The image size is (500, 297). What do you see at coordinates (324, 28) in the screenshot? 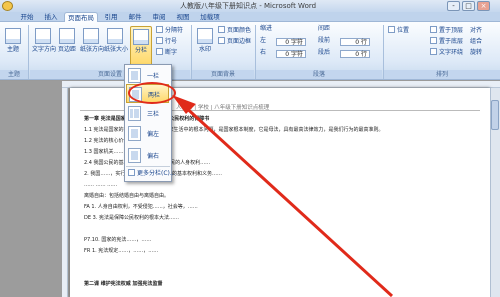
I see `spacing-title: 间距` at bounding box center [324, 28].